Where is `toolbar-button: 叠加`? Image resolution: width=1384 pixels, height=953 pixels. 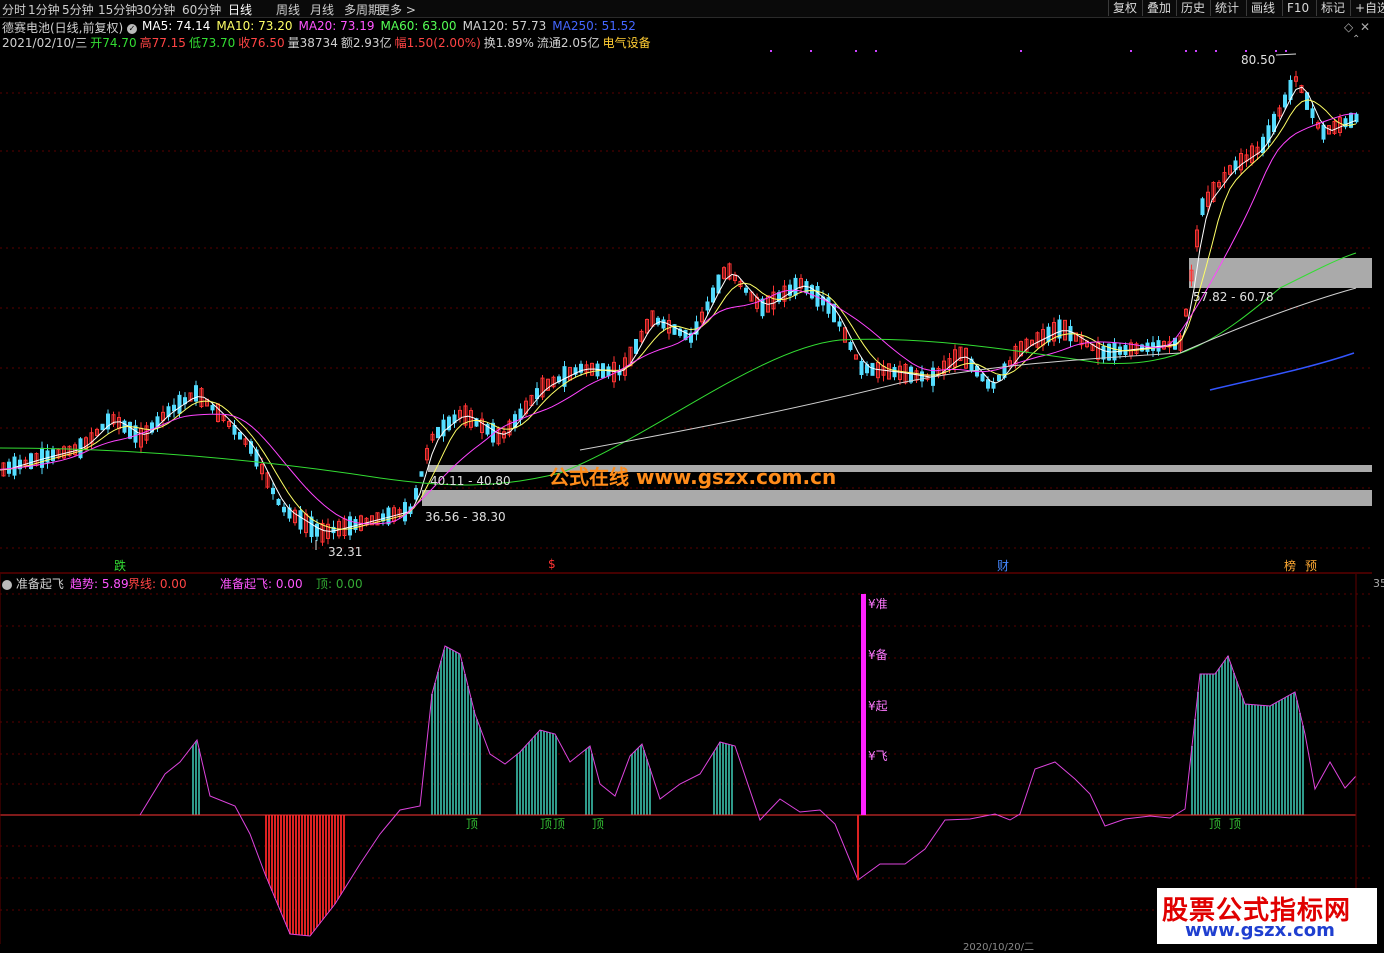
toolbar-button: 叠加 is located at coordinates (1158, 8).